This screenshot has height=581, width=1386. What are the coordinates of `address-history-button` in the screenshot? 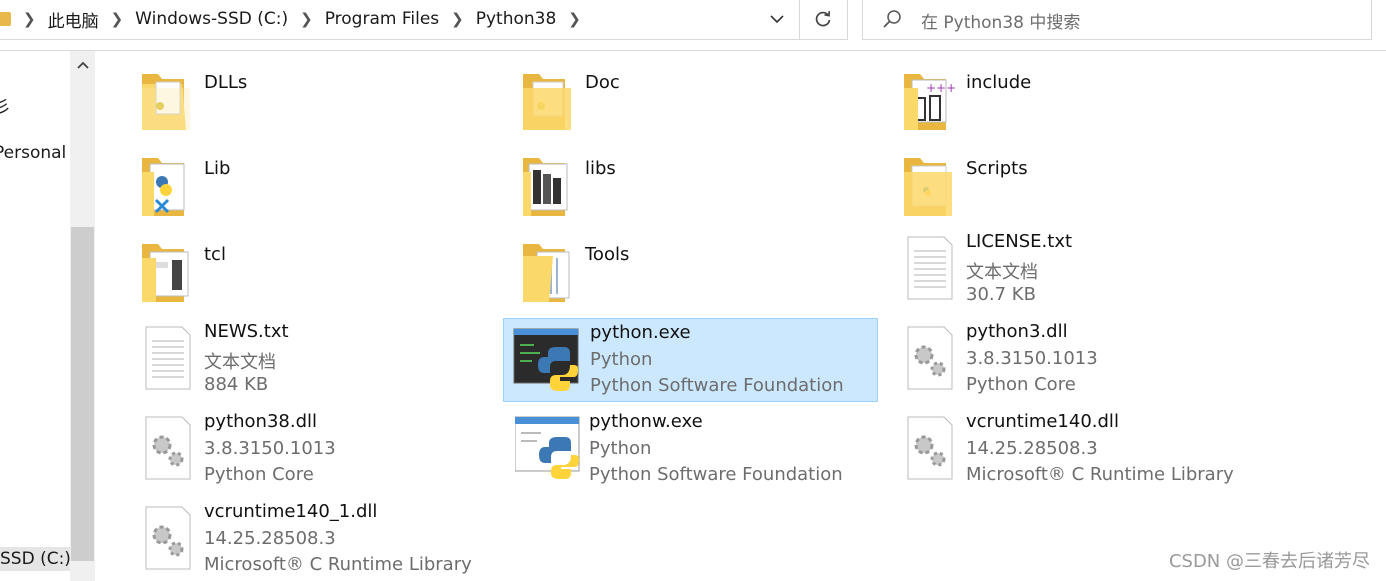 It's located at (777, 19).